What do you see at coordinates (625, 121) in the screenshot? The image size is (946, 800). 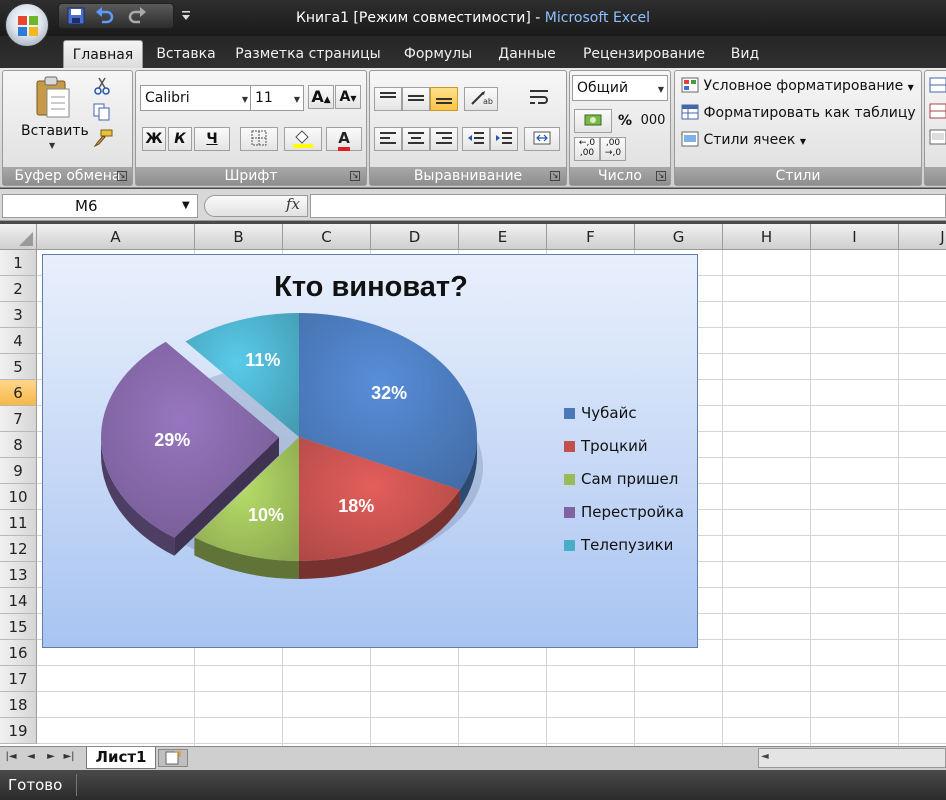 I see `percent-button: %` at bounding box center [625, 121].